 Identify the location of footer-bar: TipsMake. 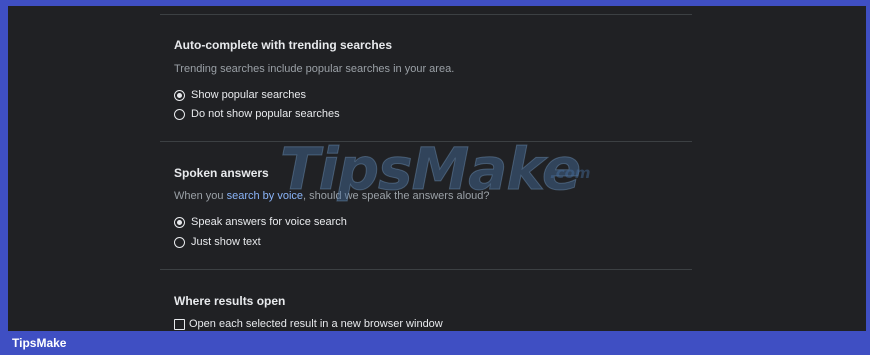
(435, 343).